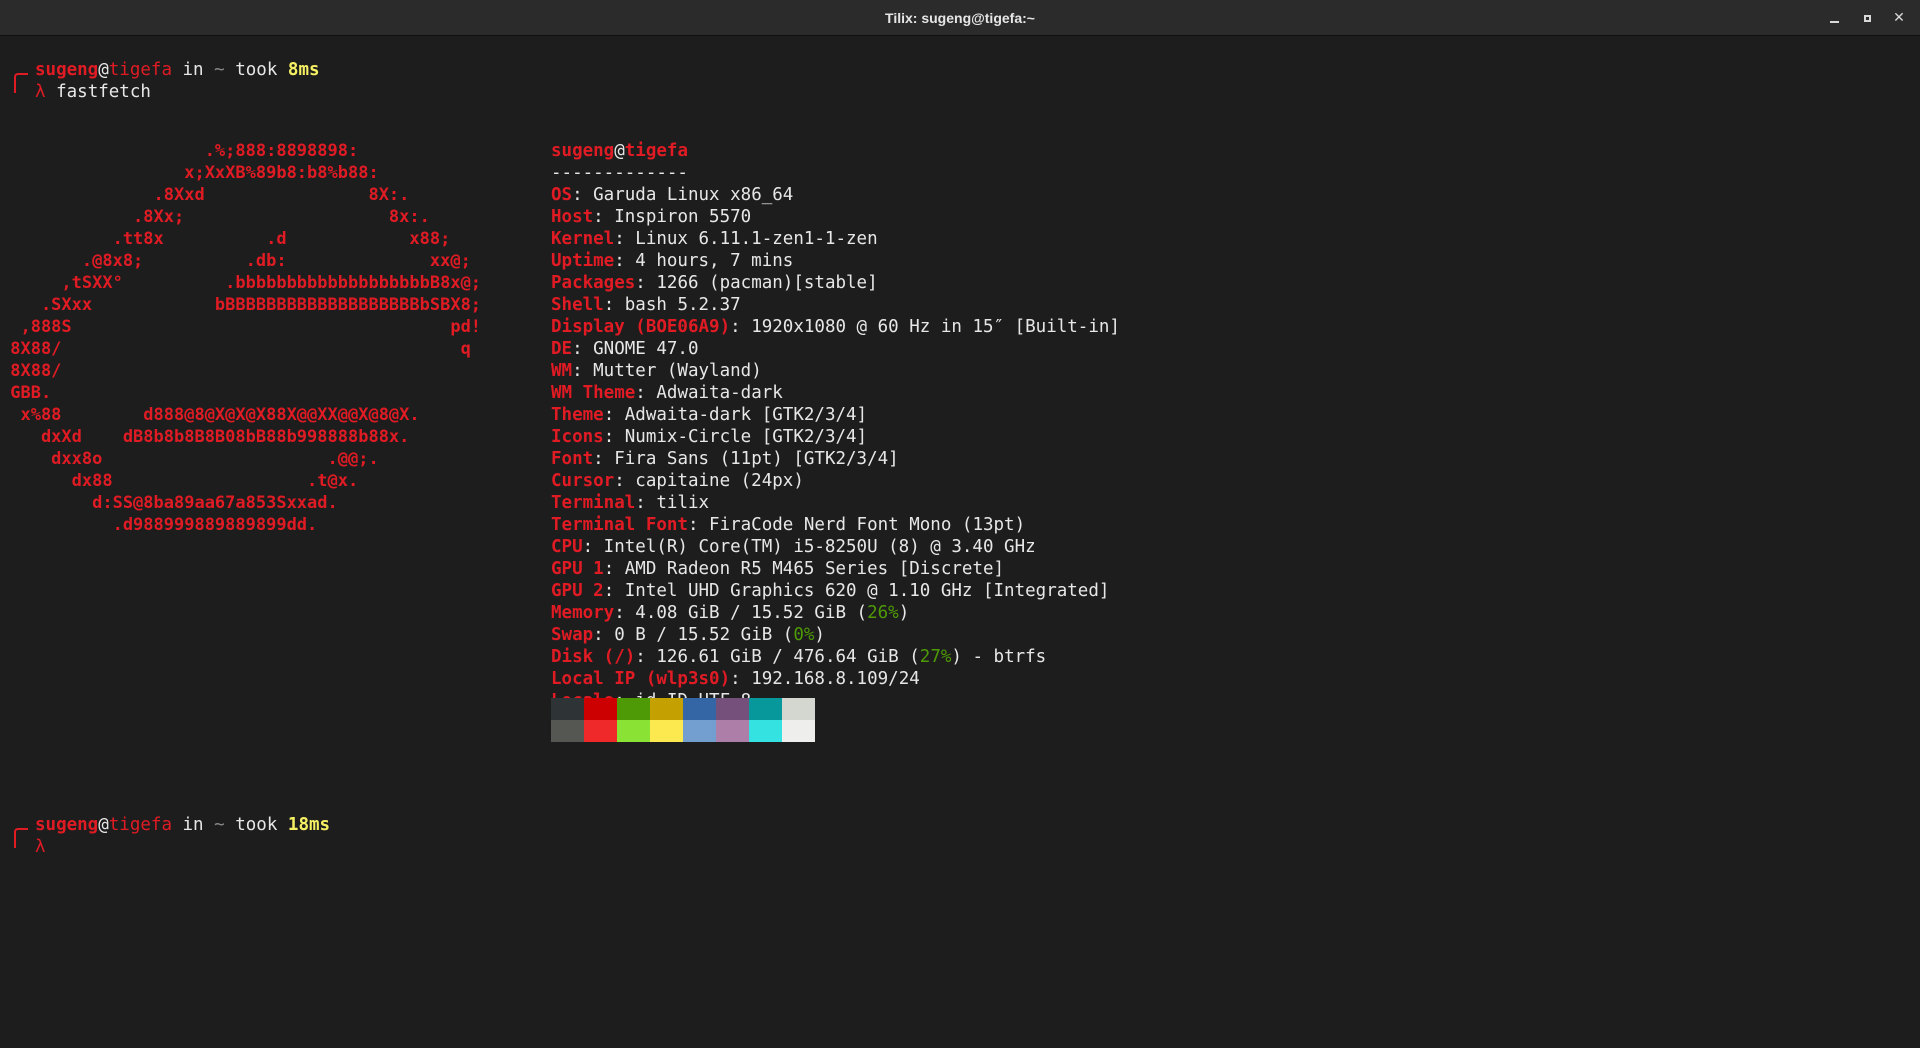 The image size is (1920, 1048). Describe the element at coordinates (572, 459) in the screenshot. I see `info-key: Font` at that location.